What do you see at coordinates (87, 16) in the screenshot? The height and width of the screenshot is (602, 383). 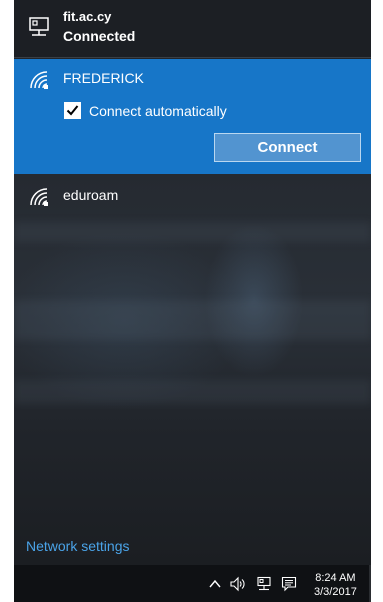 I see `connected-network-ssid: fit.ac.cy` at bounding box center [87, 16].